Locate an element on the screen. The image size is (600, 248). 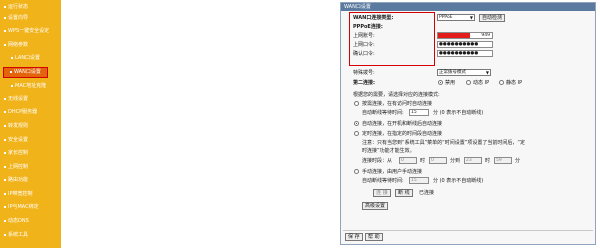
panel-title: WAN口设置 is located at coordinates (357, 7).